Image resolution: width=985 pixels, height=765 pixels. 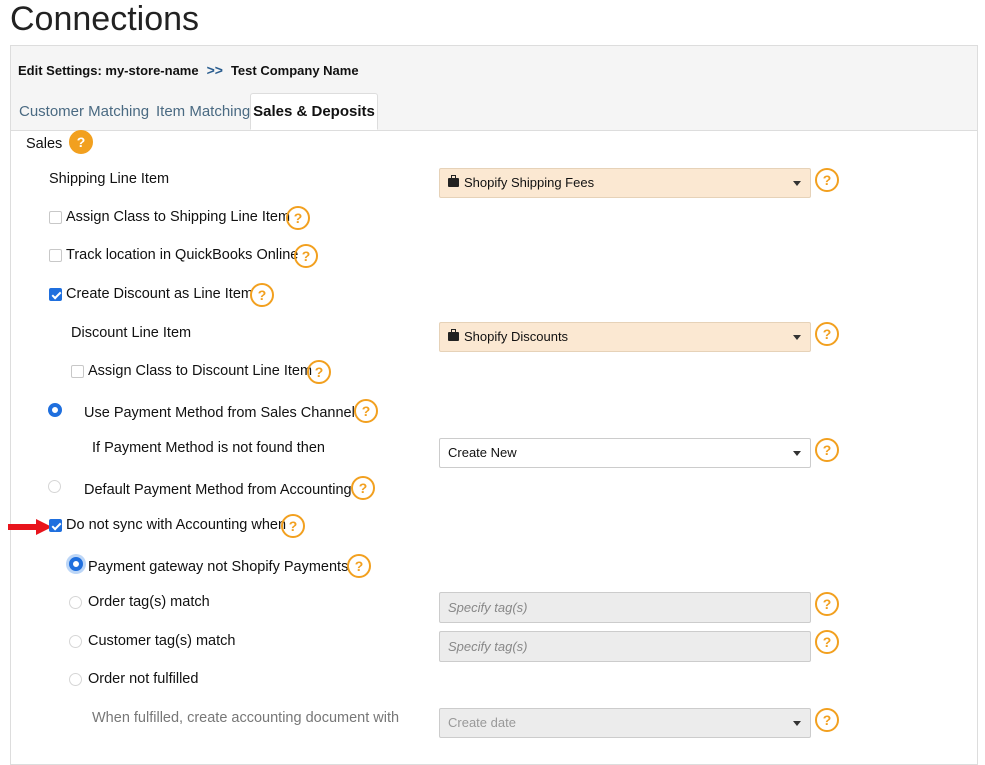 What do you see at coordinates (76, 564) in the screenshot?
I see `gateway-not-shopify-radio` at bounding box center [76, 564].